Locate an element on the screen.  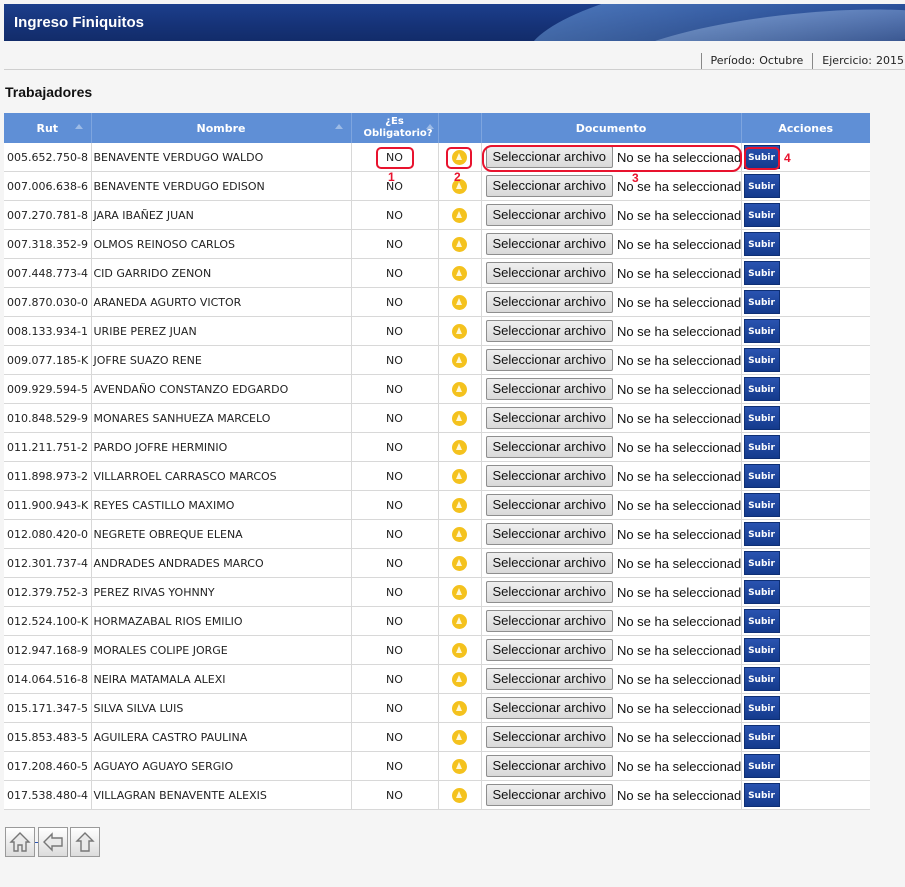
column-header-rut: Rut is located at coordinates (48, 128).